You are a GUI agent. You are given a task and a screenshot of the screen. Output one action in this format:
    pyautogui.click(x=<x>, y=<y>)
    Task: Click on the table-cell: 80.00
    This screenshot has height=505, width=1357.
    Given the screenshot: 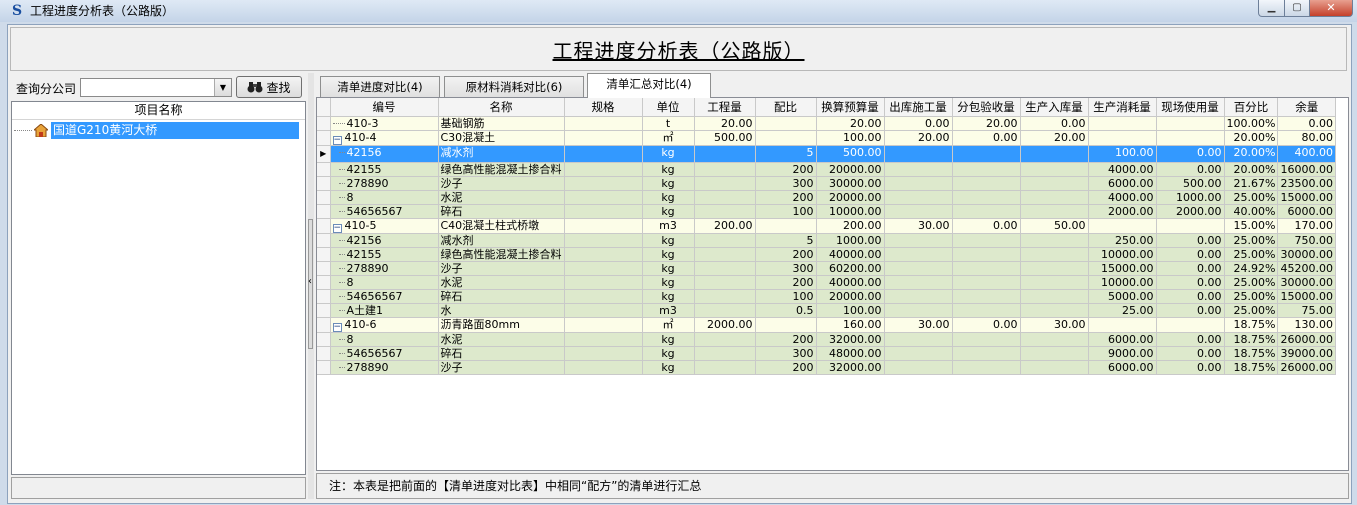 What is the action you would take?
    pyautogui.click(x=1306, y=138)
    